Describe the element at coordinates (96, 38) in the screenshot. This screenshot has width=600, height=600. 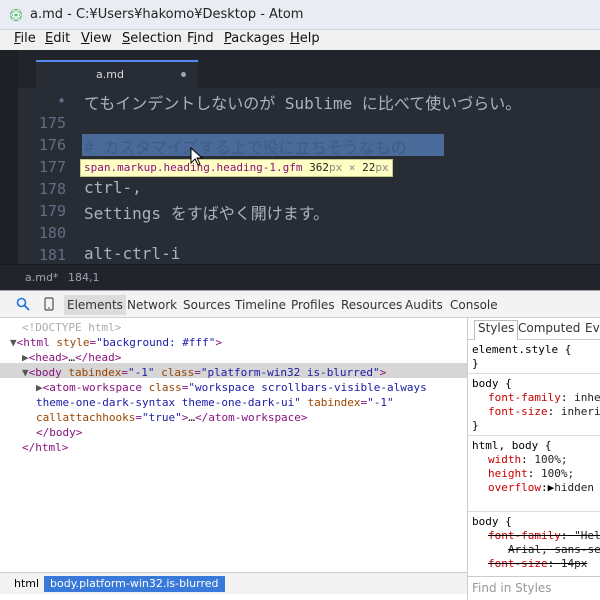
I see `menu-view: View` at that location.